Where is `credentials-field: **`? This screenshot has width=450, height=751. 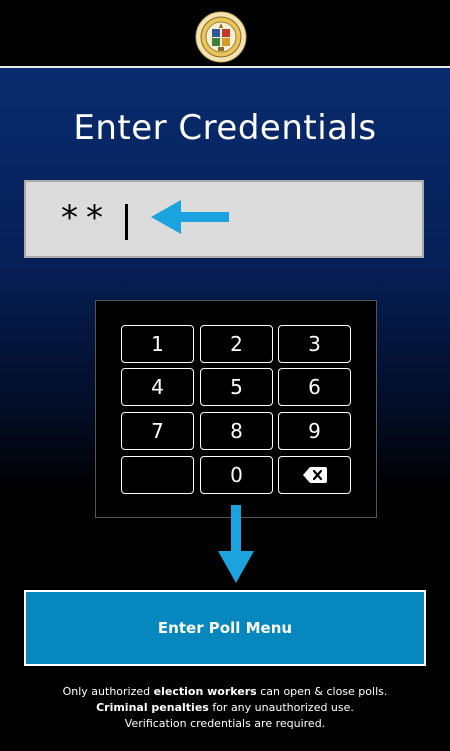
credentials-field: ** is located at coordinates (224, 219).